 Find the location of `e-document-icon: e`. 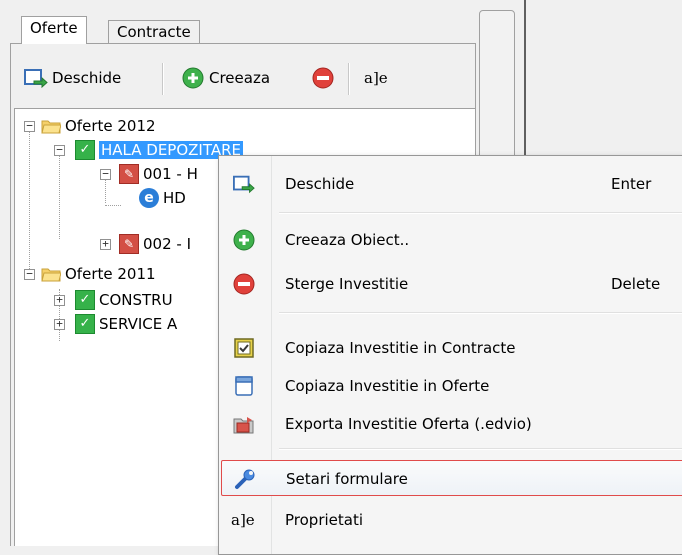

e-document-icon: e is located at coordinates (149, 198).